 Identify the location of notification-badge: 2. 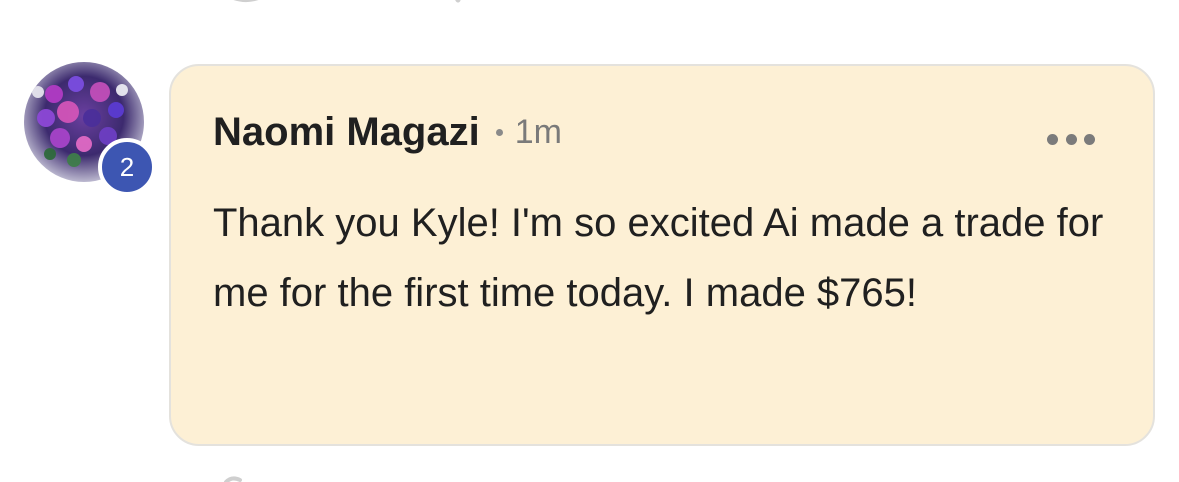
(127, 167).